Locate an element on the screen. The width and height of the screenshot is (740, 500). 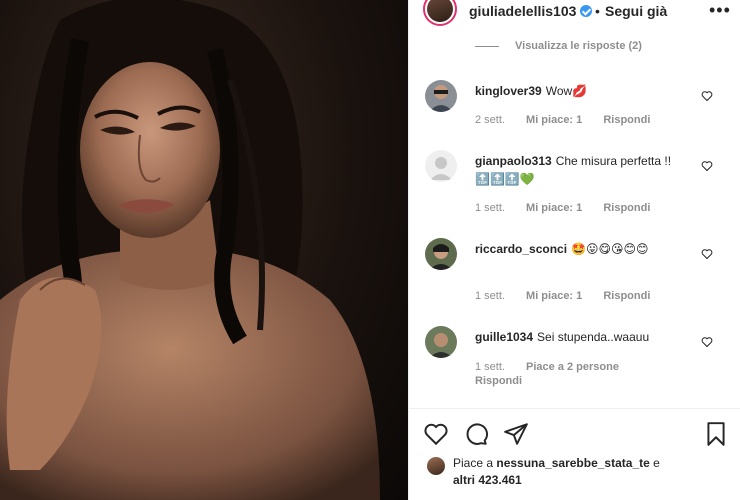
view-replies-link: Visualizza le risposte (2) is located at coordinates (558, 46).